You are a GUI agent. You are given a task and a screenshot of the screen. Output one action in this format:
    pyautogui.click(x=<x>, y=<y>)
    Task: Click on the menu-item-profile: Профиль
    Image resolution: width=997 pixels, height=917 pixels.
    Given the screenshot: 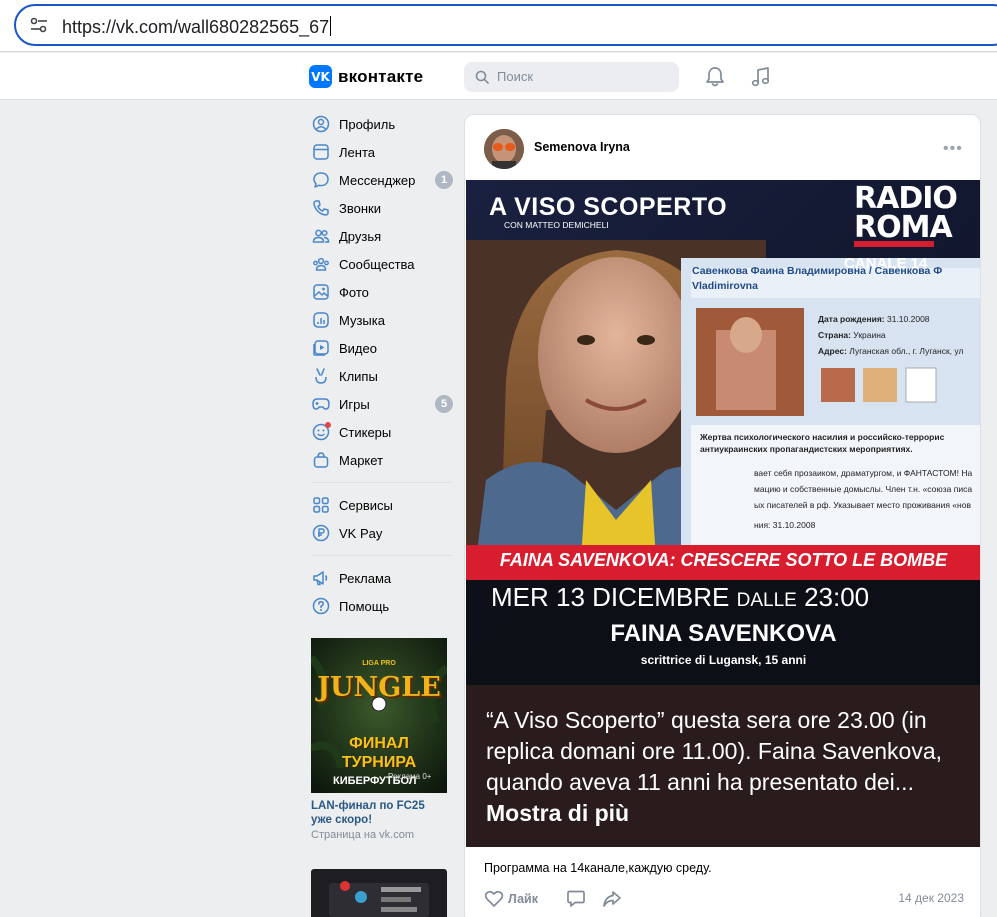 What is the action you would take?
    pyautogui.click(x=380, y=124)
    